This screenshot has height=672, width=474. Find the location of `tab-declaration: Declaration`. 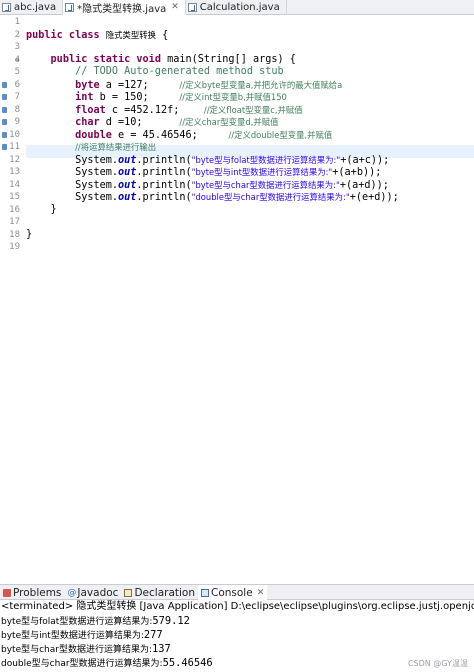

tab-declaration: Declaration is located at coordinates (159, 592).